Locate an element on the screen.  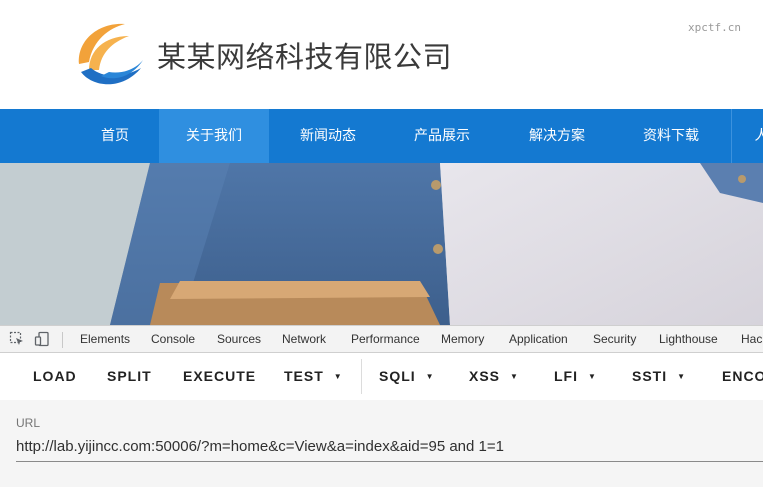
load-button: LOAD is located at coordinates (55, 376).